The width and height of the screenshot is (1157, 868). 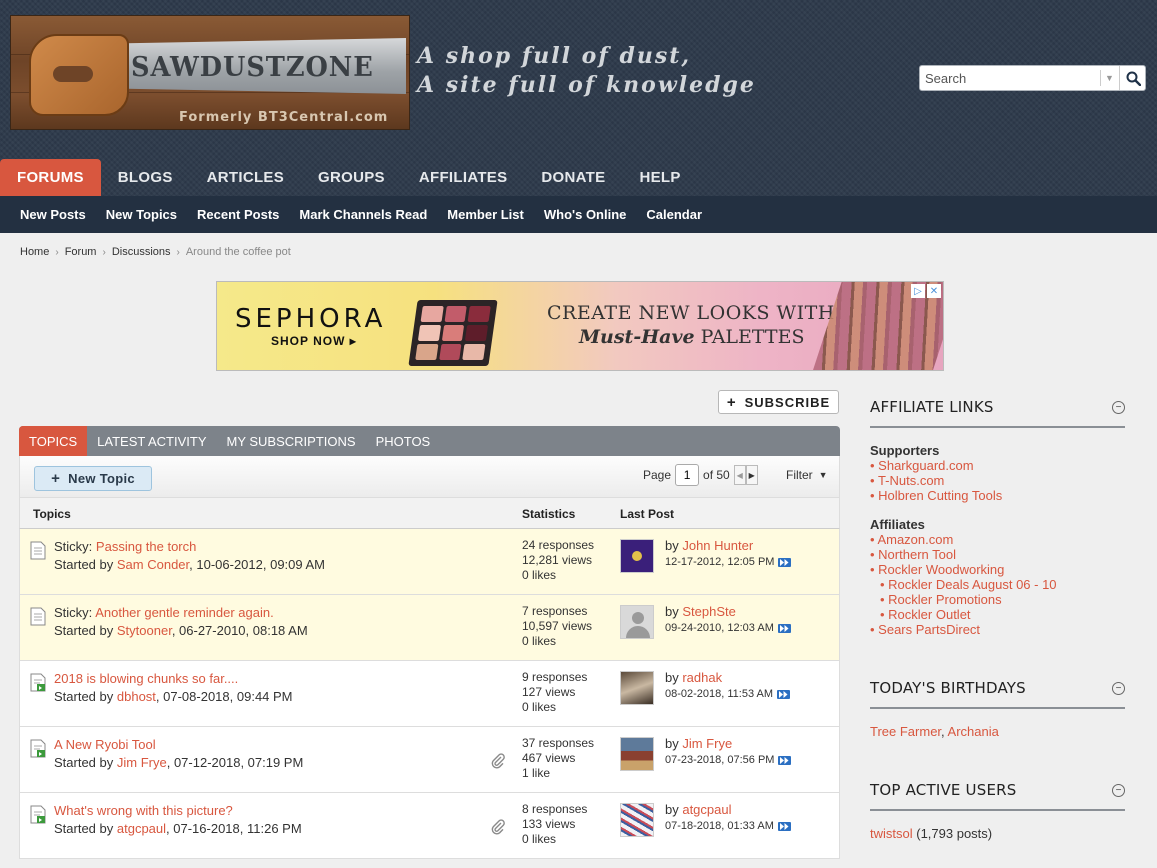 What do you see at coordinates (934, 291) in the screenshot?
I see `ad-close-icon: ✕` at bounding box center [934, 291].